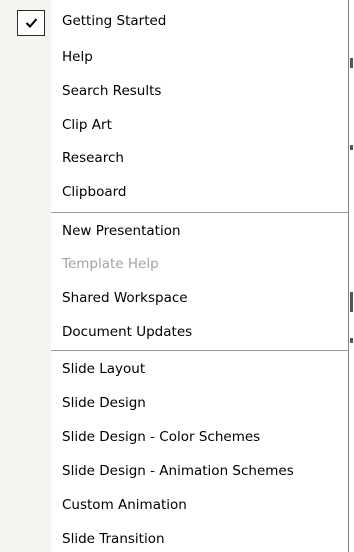 Image resolution: width=354 pixels, height=552 pixels. I want to click on menu-item-slide-layout: Slide Layout, so click(174, 369).